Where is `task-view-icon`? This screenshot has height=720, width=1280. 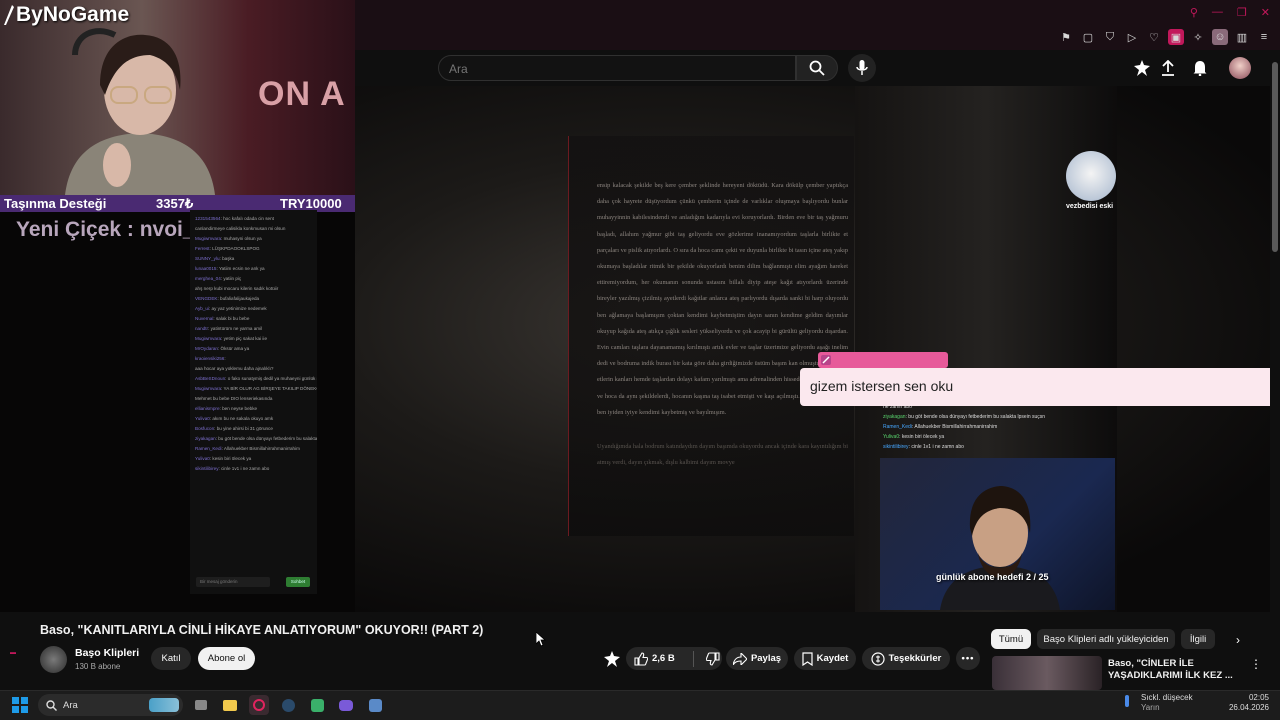
task-view-icon is located at coordinates (201, 705).